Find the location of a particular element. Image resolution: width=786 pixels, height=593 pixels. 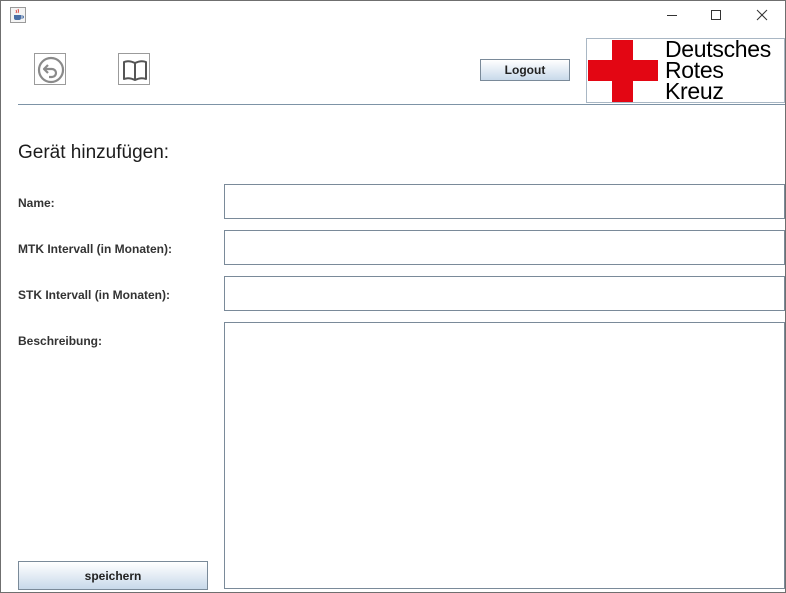

close-button is located at coordinates (762, 15).